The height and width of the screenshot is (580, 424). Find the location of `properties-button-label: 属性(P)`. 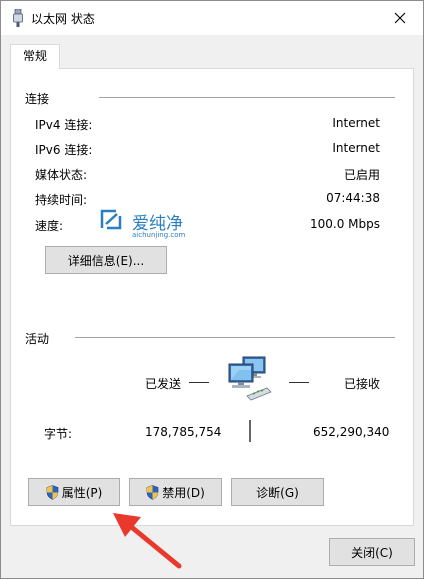

properties-button-label: 属性(P) is located at coordinates (82, 492).